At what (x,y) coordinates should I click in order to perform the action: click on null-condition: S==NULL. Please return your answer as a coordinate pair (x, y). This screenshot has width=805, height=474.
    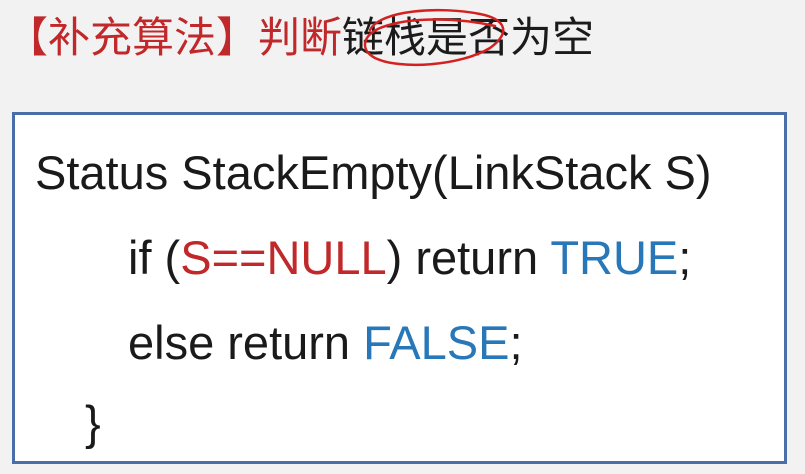
    Looking at the image, I should click on (283, 257).